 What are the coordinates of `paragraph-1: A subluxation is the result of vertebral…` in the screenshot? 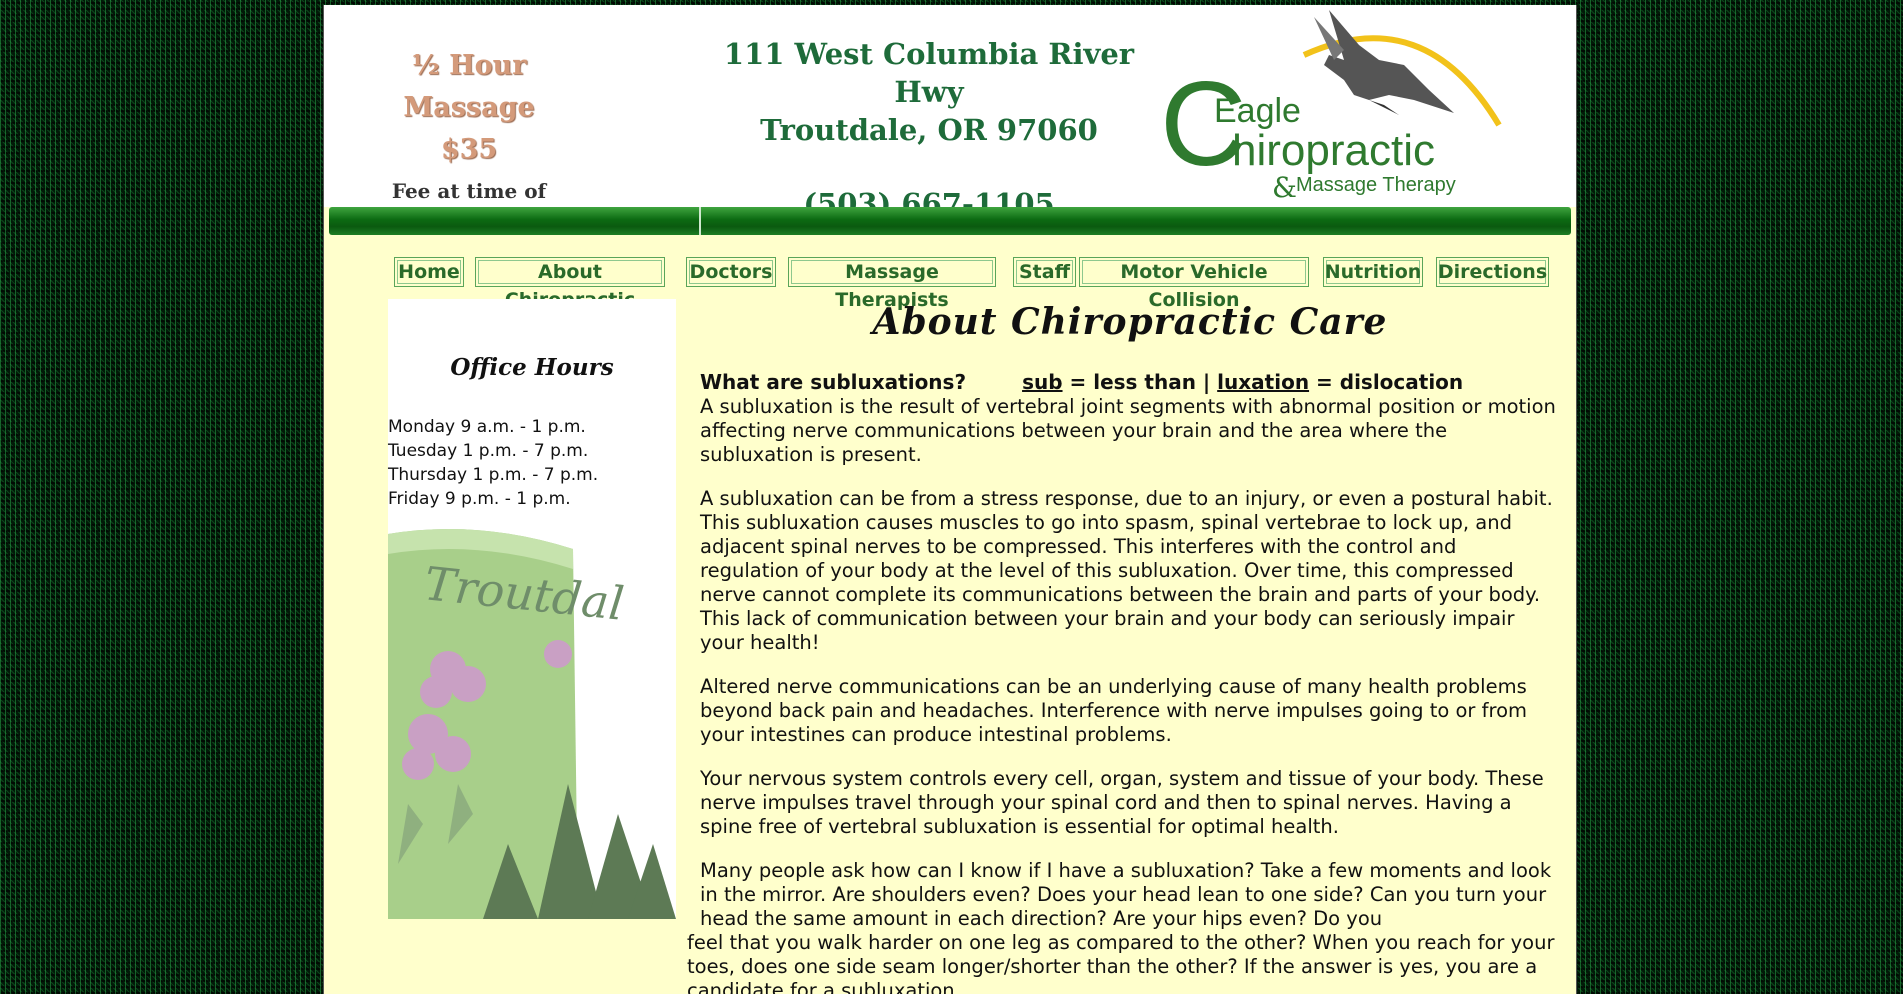 It's located at (1128, 430).